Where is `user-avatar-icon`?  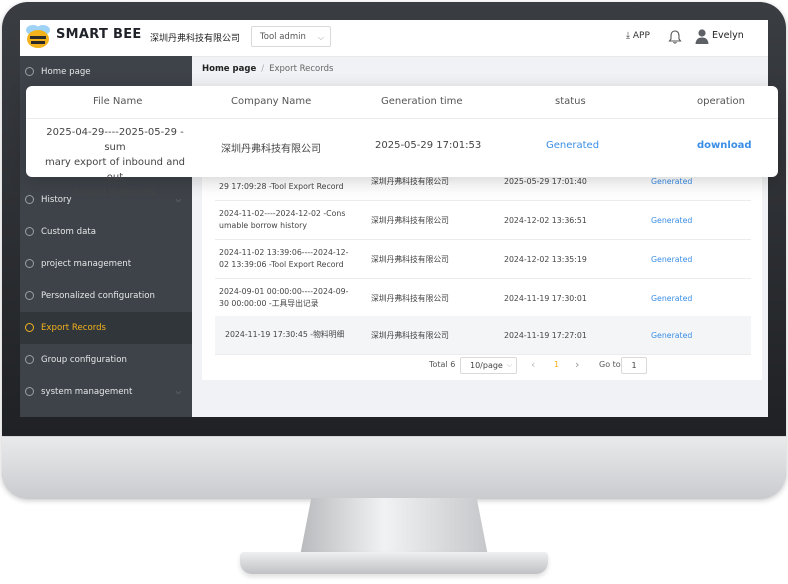 user-avatar-icon is located at coordinates (702, 36).